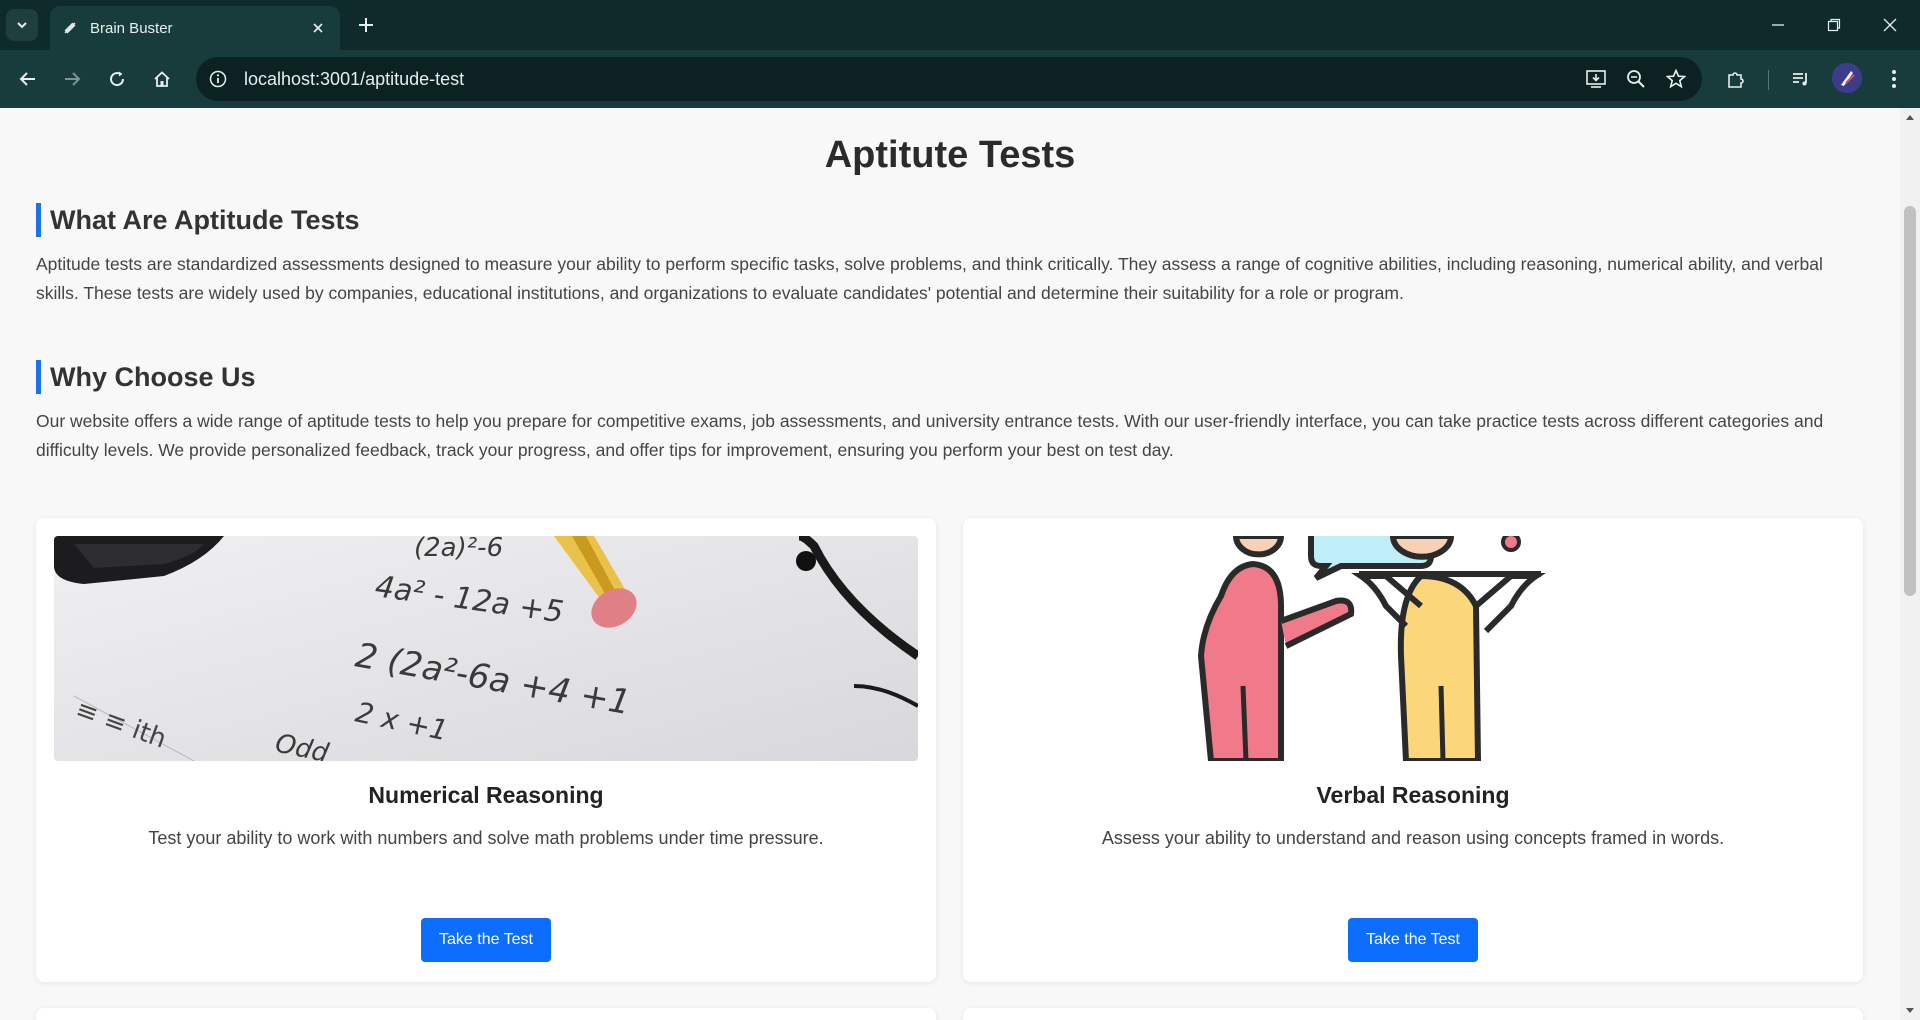 The width and height of the screenshot is (1920, 1020). What do you see at coordinates (1413, 648) in the screenshot?
I see `verbal-reasoning-image` at bounding box center [1413, 648].